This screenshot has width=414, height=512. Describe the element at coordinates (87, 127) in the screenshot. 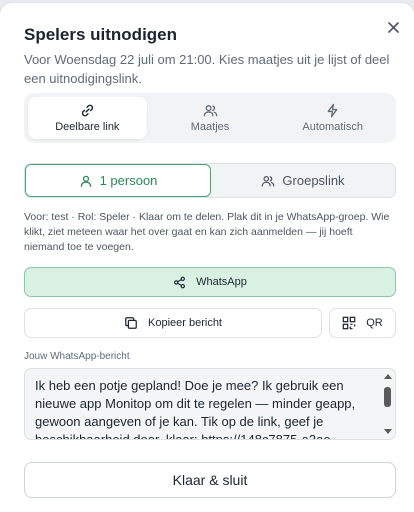

I see `tab-shareable-link-label: Deelbare link` at that location.